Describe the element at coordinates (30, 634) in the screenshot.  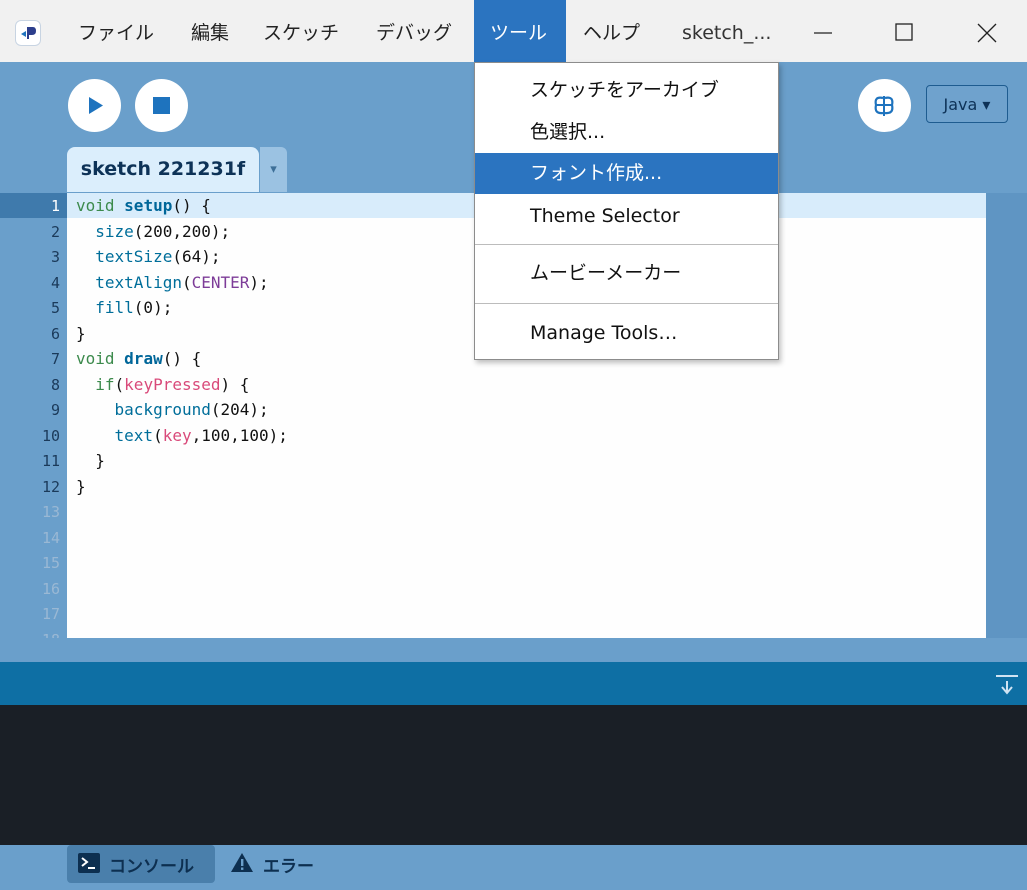
I see `line-number: 18` at that location.